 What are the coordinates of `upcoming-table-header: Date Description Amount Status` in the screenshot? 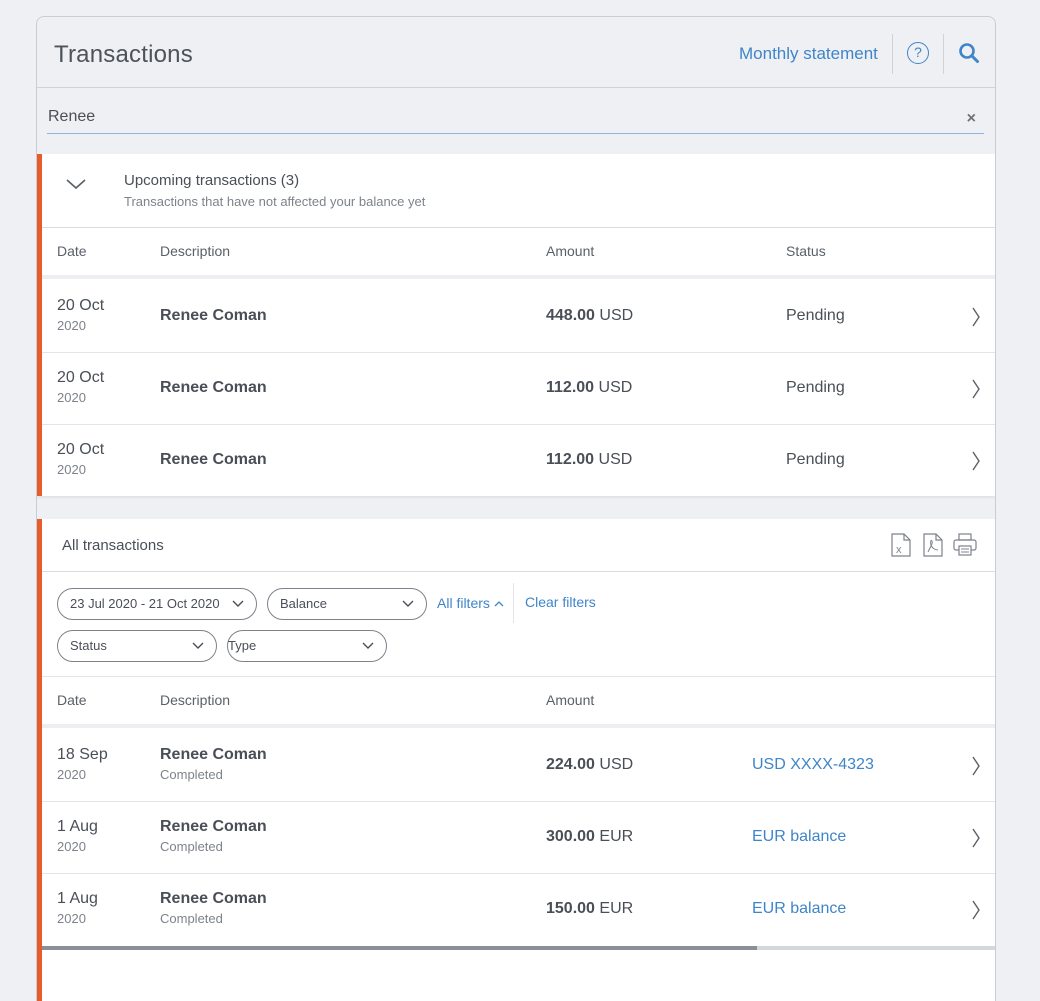 It's located at (518, 253).